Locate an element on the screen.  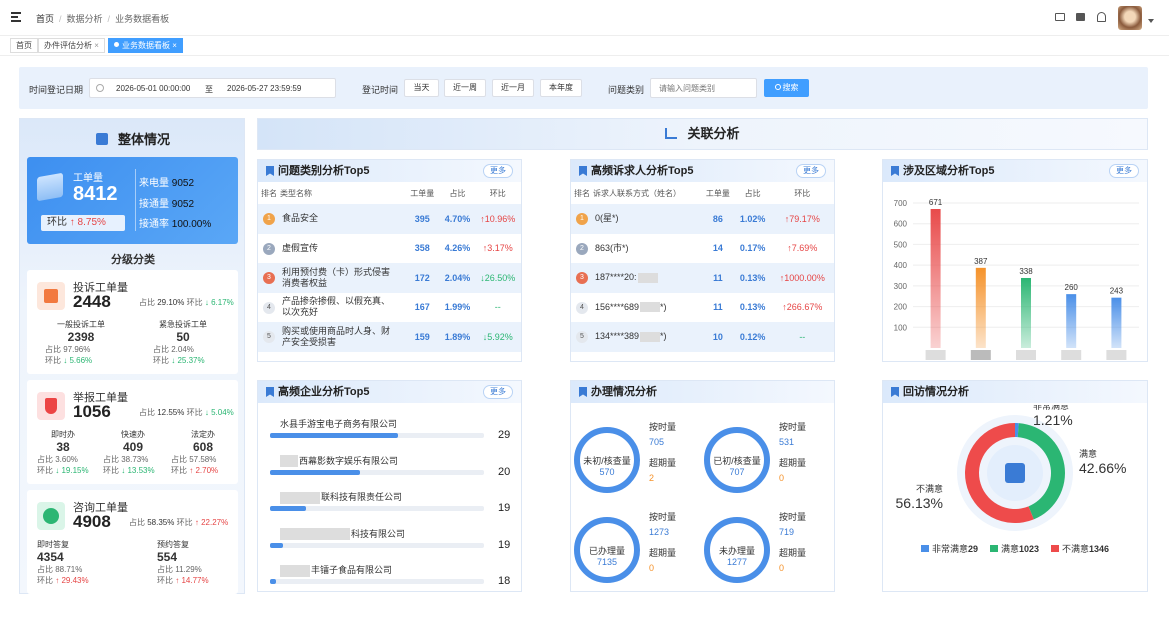
bell-icon is located at coordinates (1101, 17).